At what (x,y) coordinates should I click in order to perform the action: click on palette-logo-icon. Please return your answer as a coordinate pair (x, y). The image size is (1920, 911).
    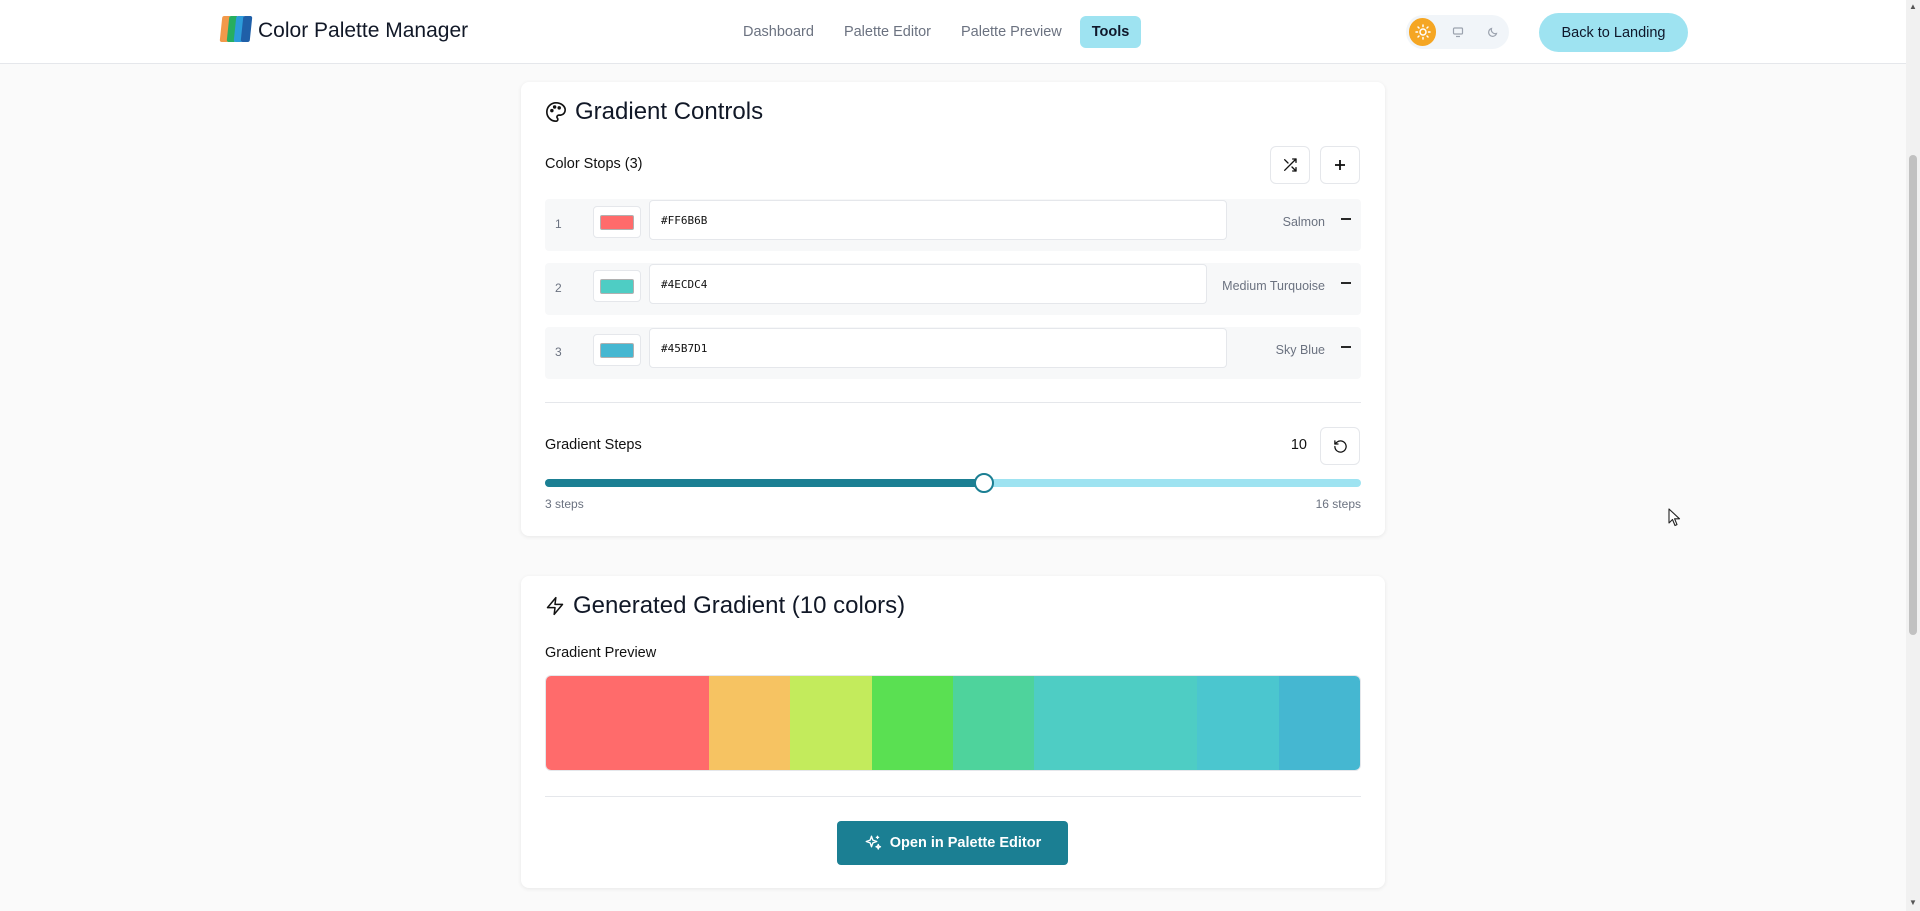
    Looking at the image, I should click on (236, 31).